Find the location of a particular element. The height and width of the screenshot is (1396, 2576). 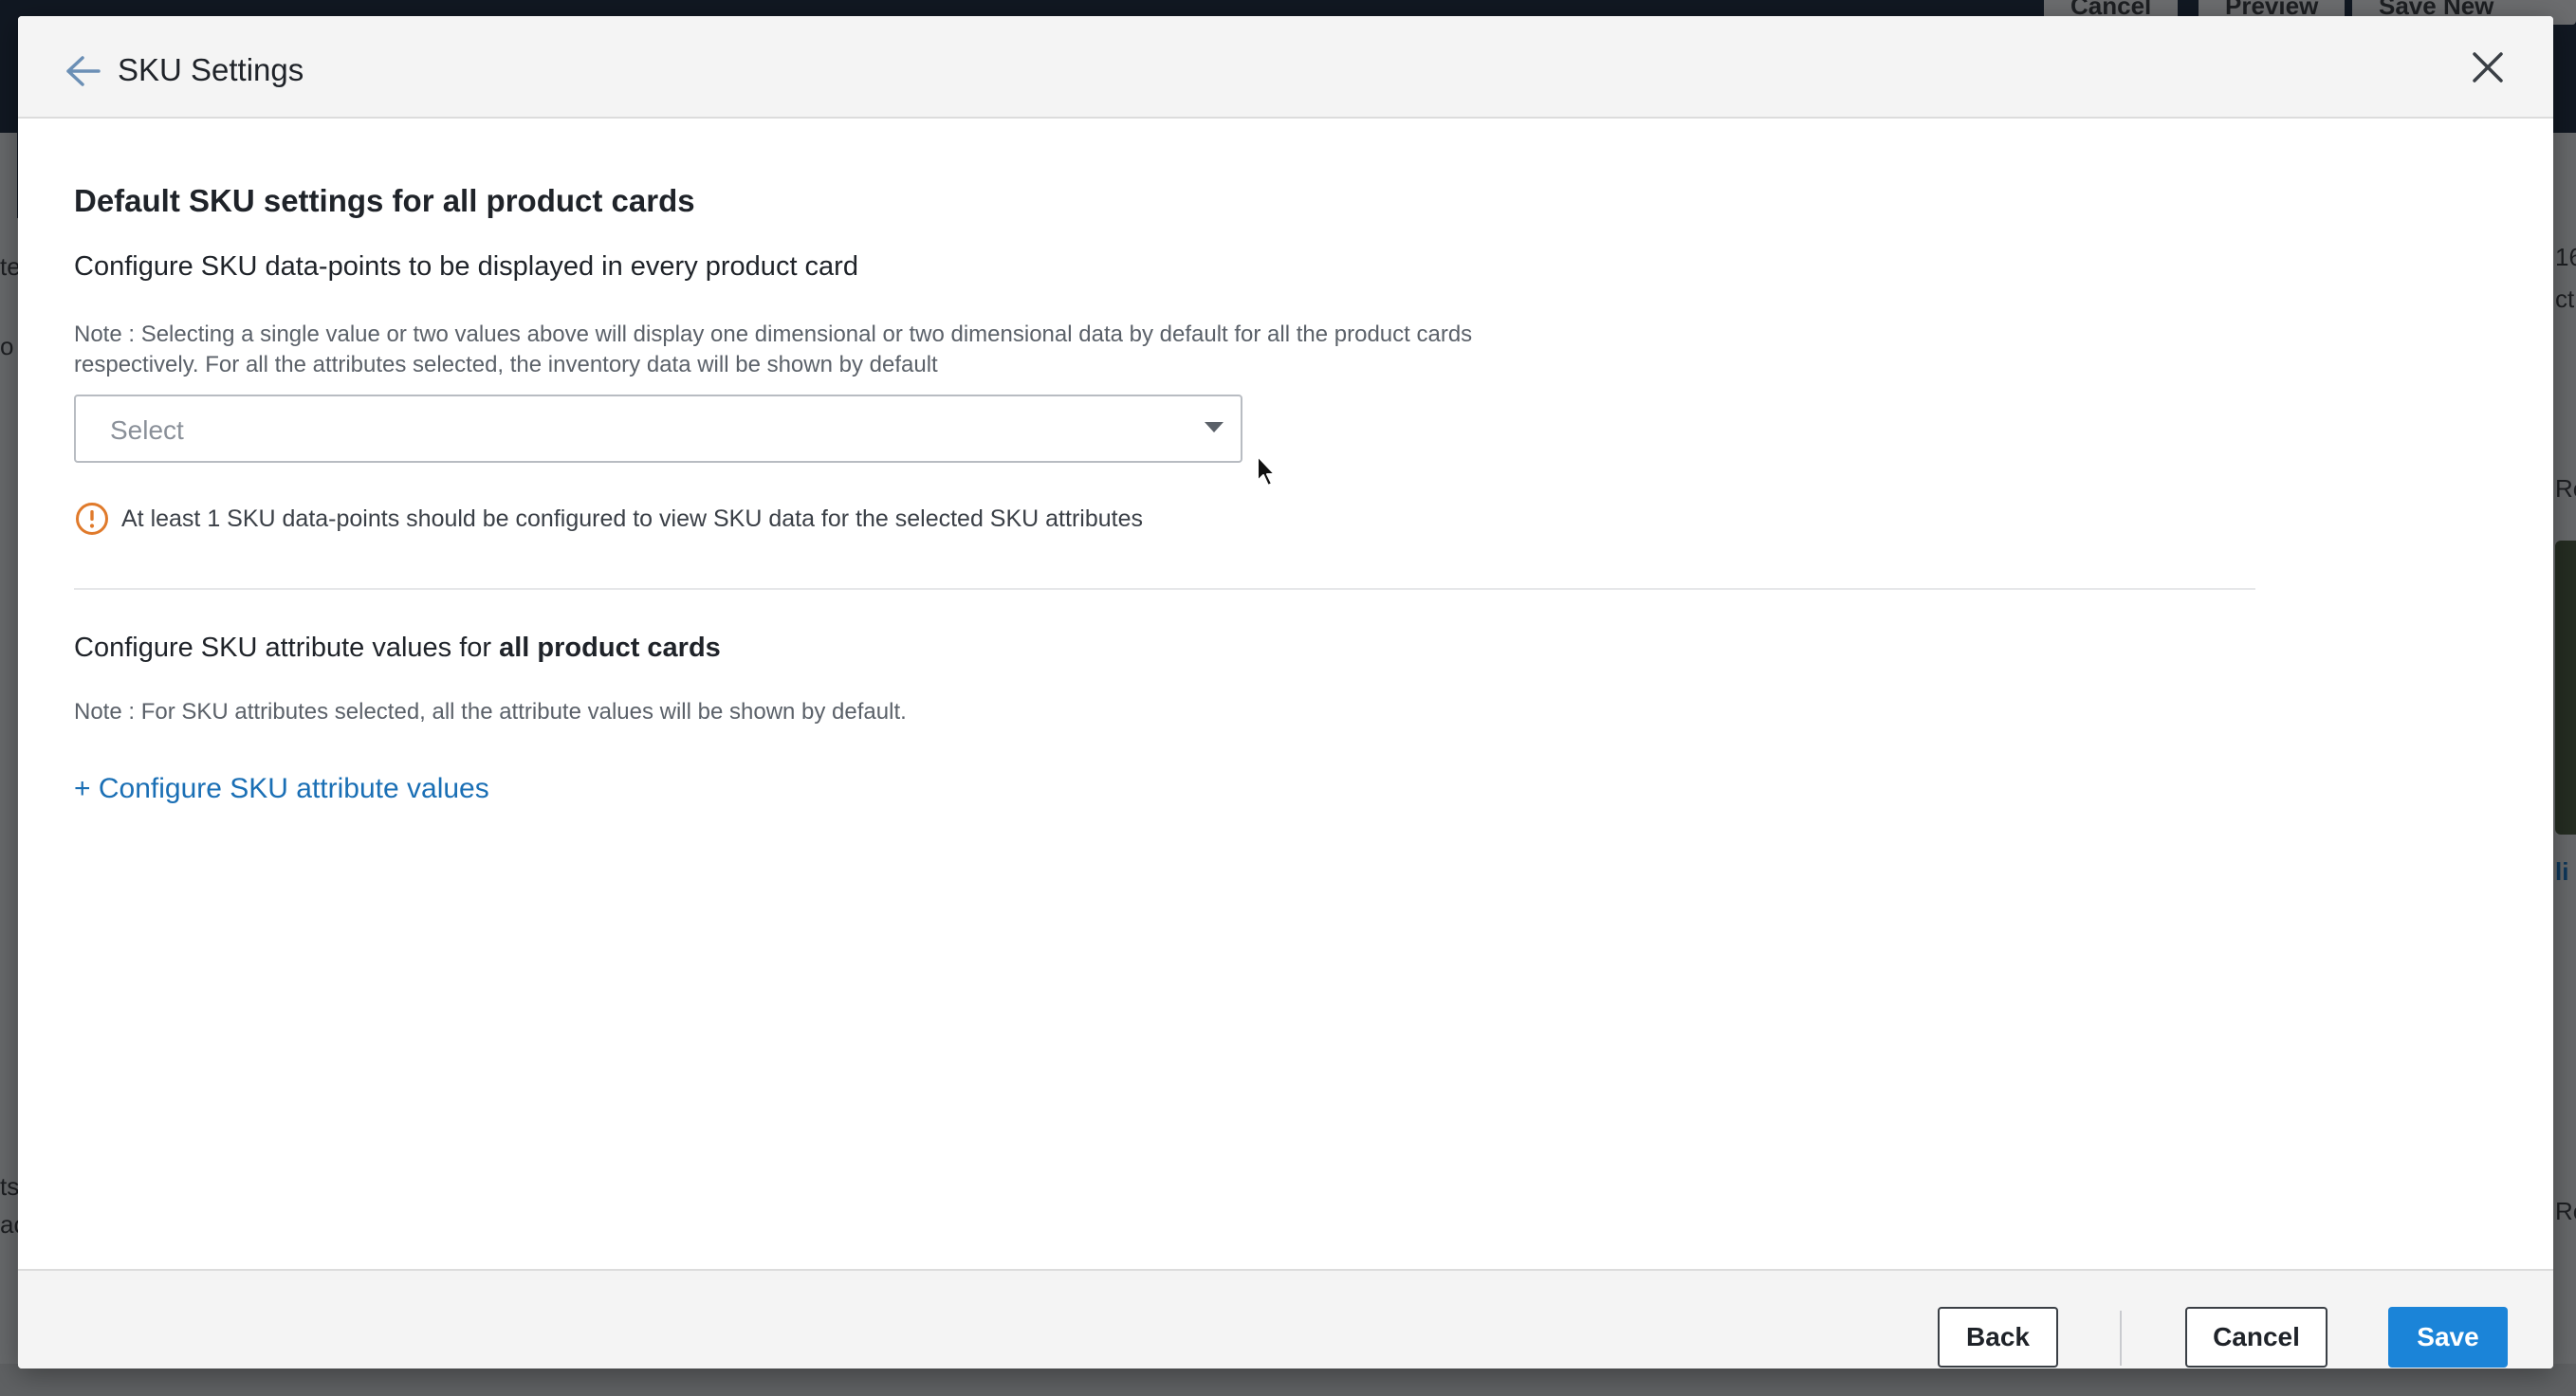

back-arrow-icon is located at coordinates (82, 71).